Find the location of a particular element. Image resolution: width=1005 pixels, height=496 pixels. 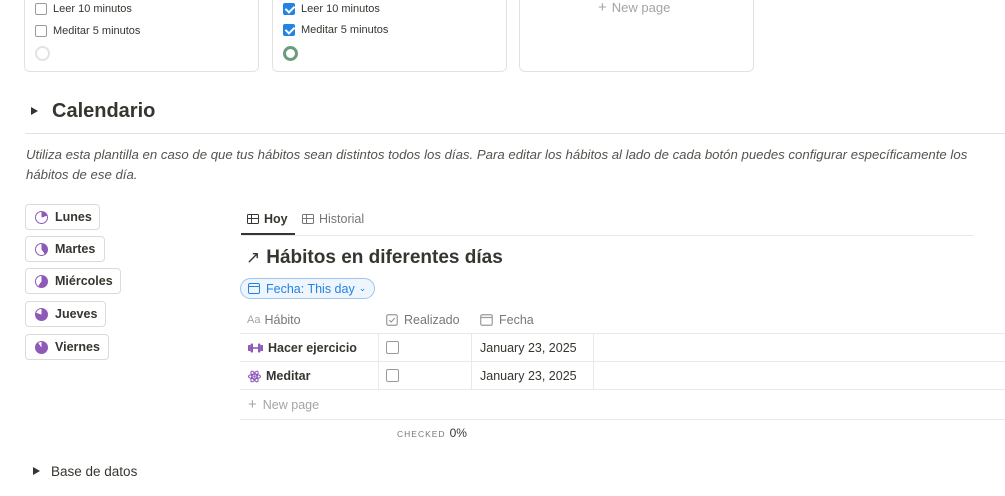

column-header-realizado: Realizado is located at coordinates (423, 320).